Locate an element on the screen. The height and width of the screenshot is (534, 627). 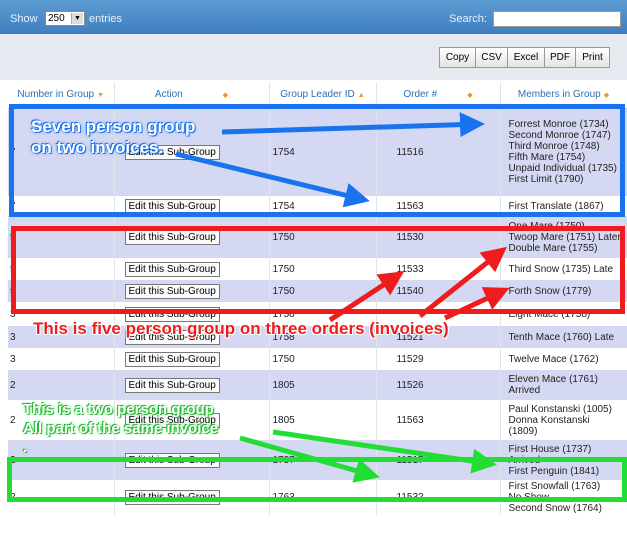
cell-members-in-group: Tenth Mace (1760) Late is located at coordinates (563, 337).